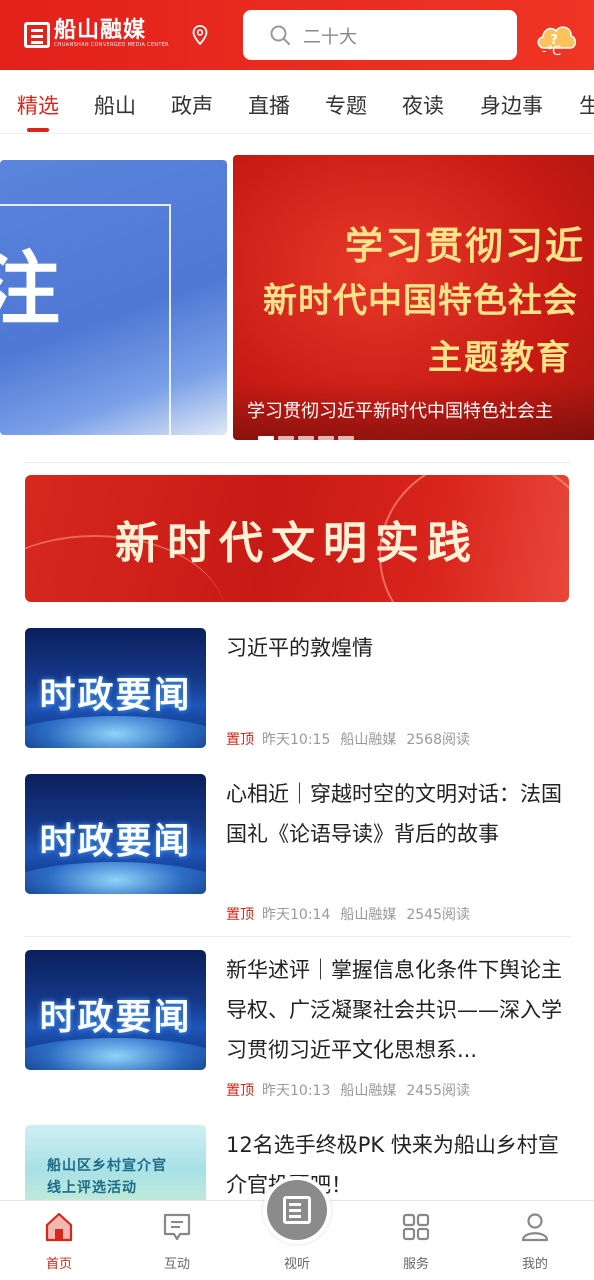 This screenshot has width=594, height=1280. I want to click on active-tab-indicator, so click(38, 130).